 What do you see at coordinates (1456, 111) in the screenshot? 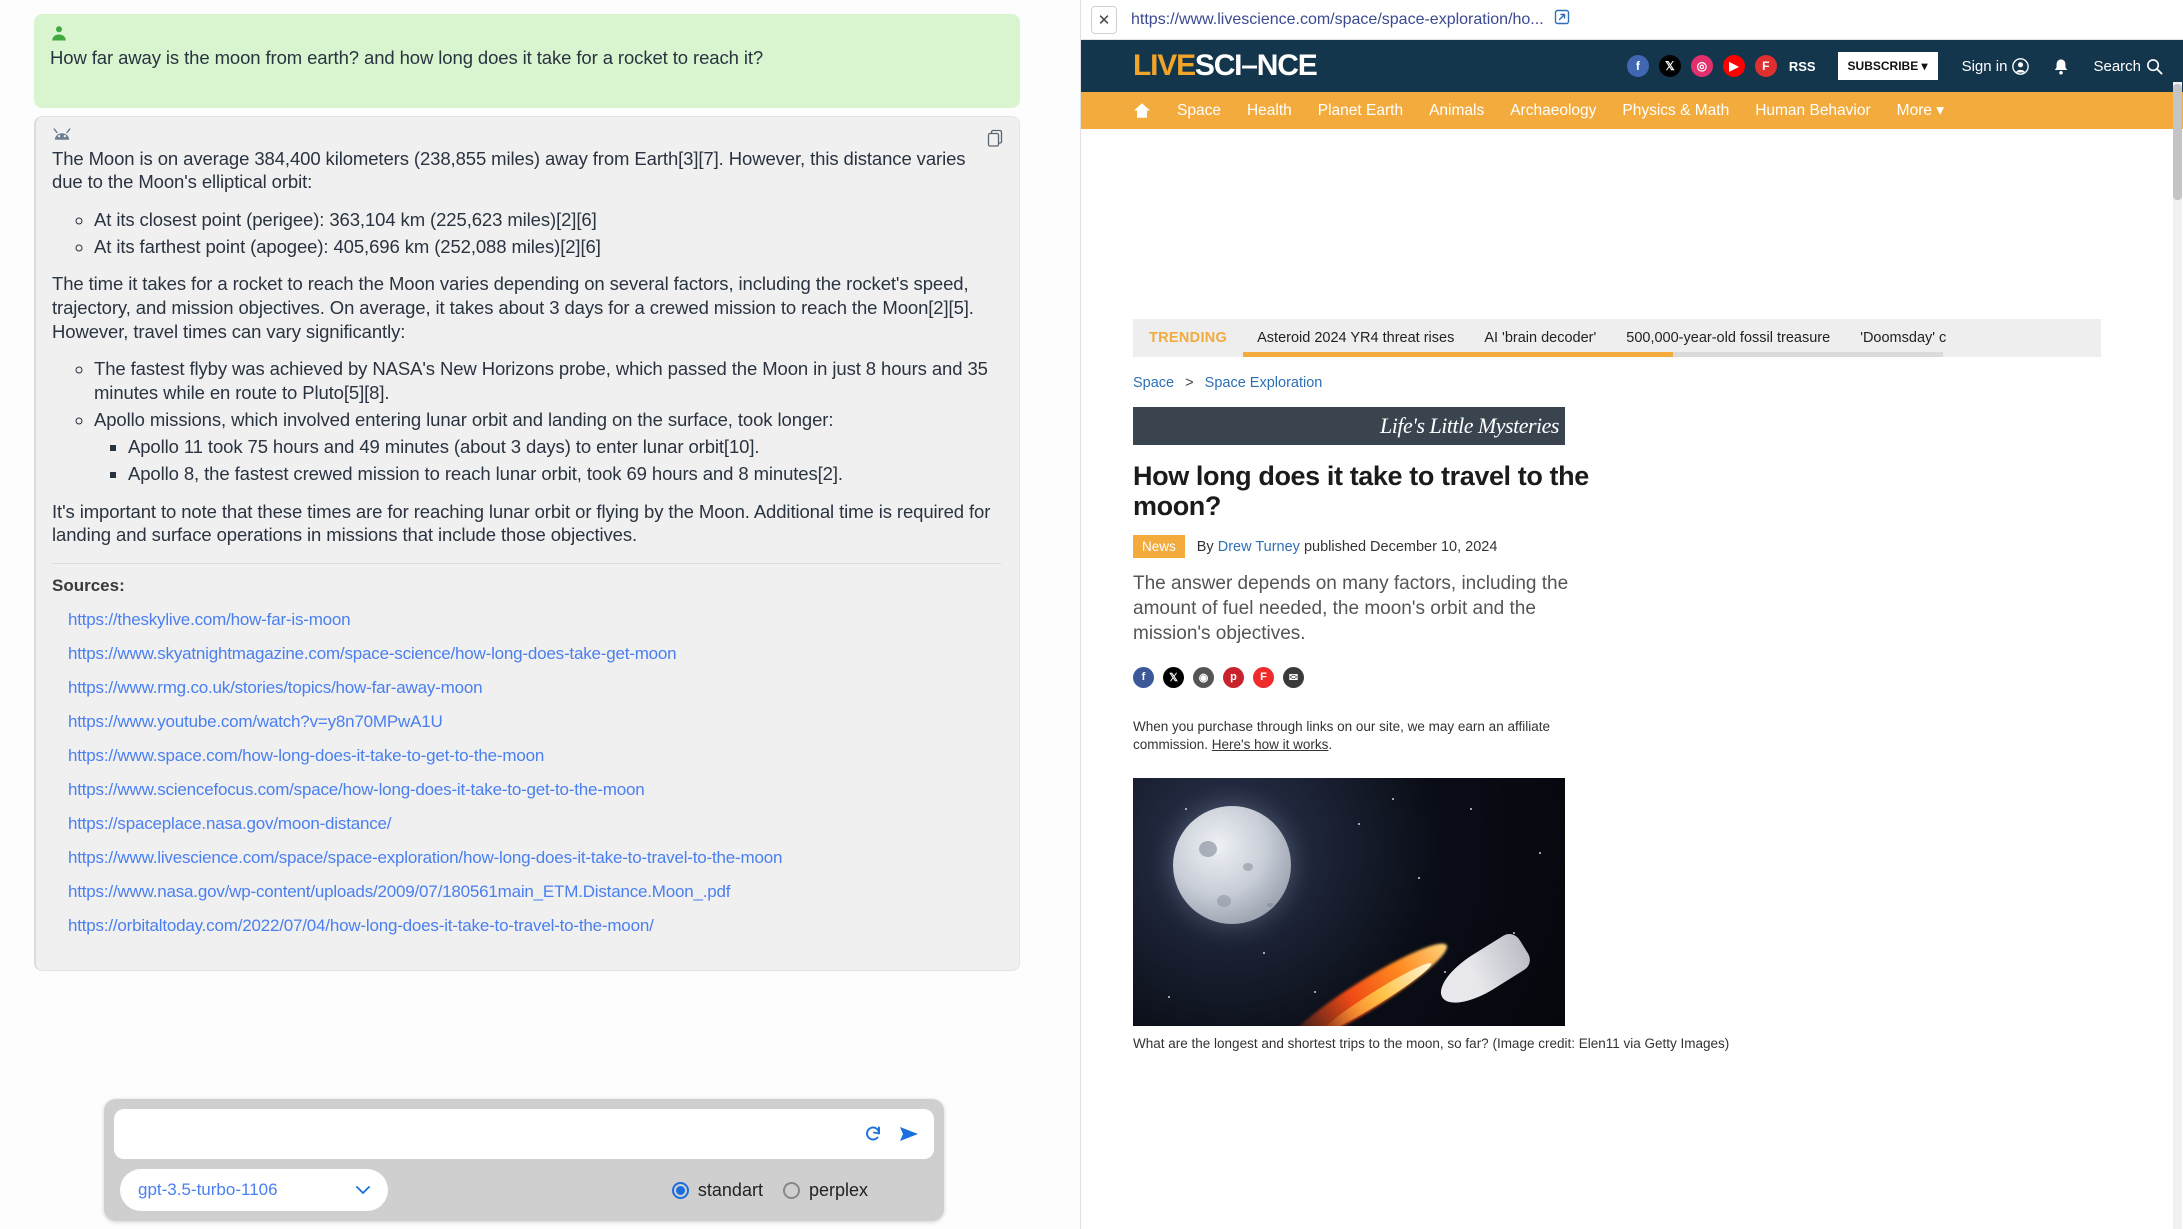
I see `nav-item-animals: Animals` at bounding box center [1456, 111].